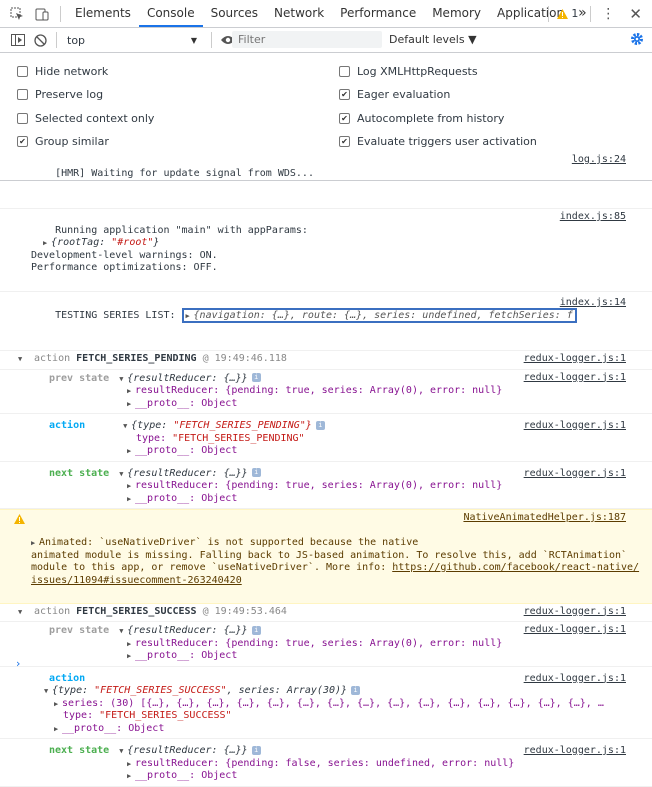  I want to click on source-link: log.js:24, so click(599, 160).